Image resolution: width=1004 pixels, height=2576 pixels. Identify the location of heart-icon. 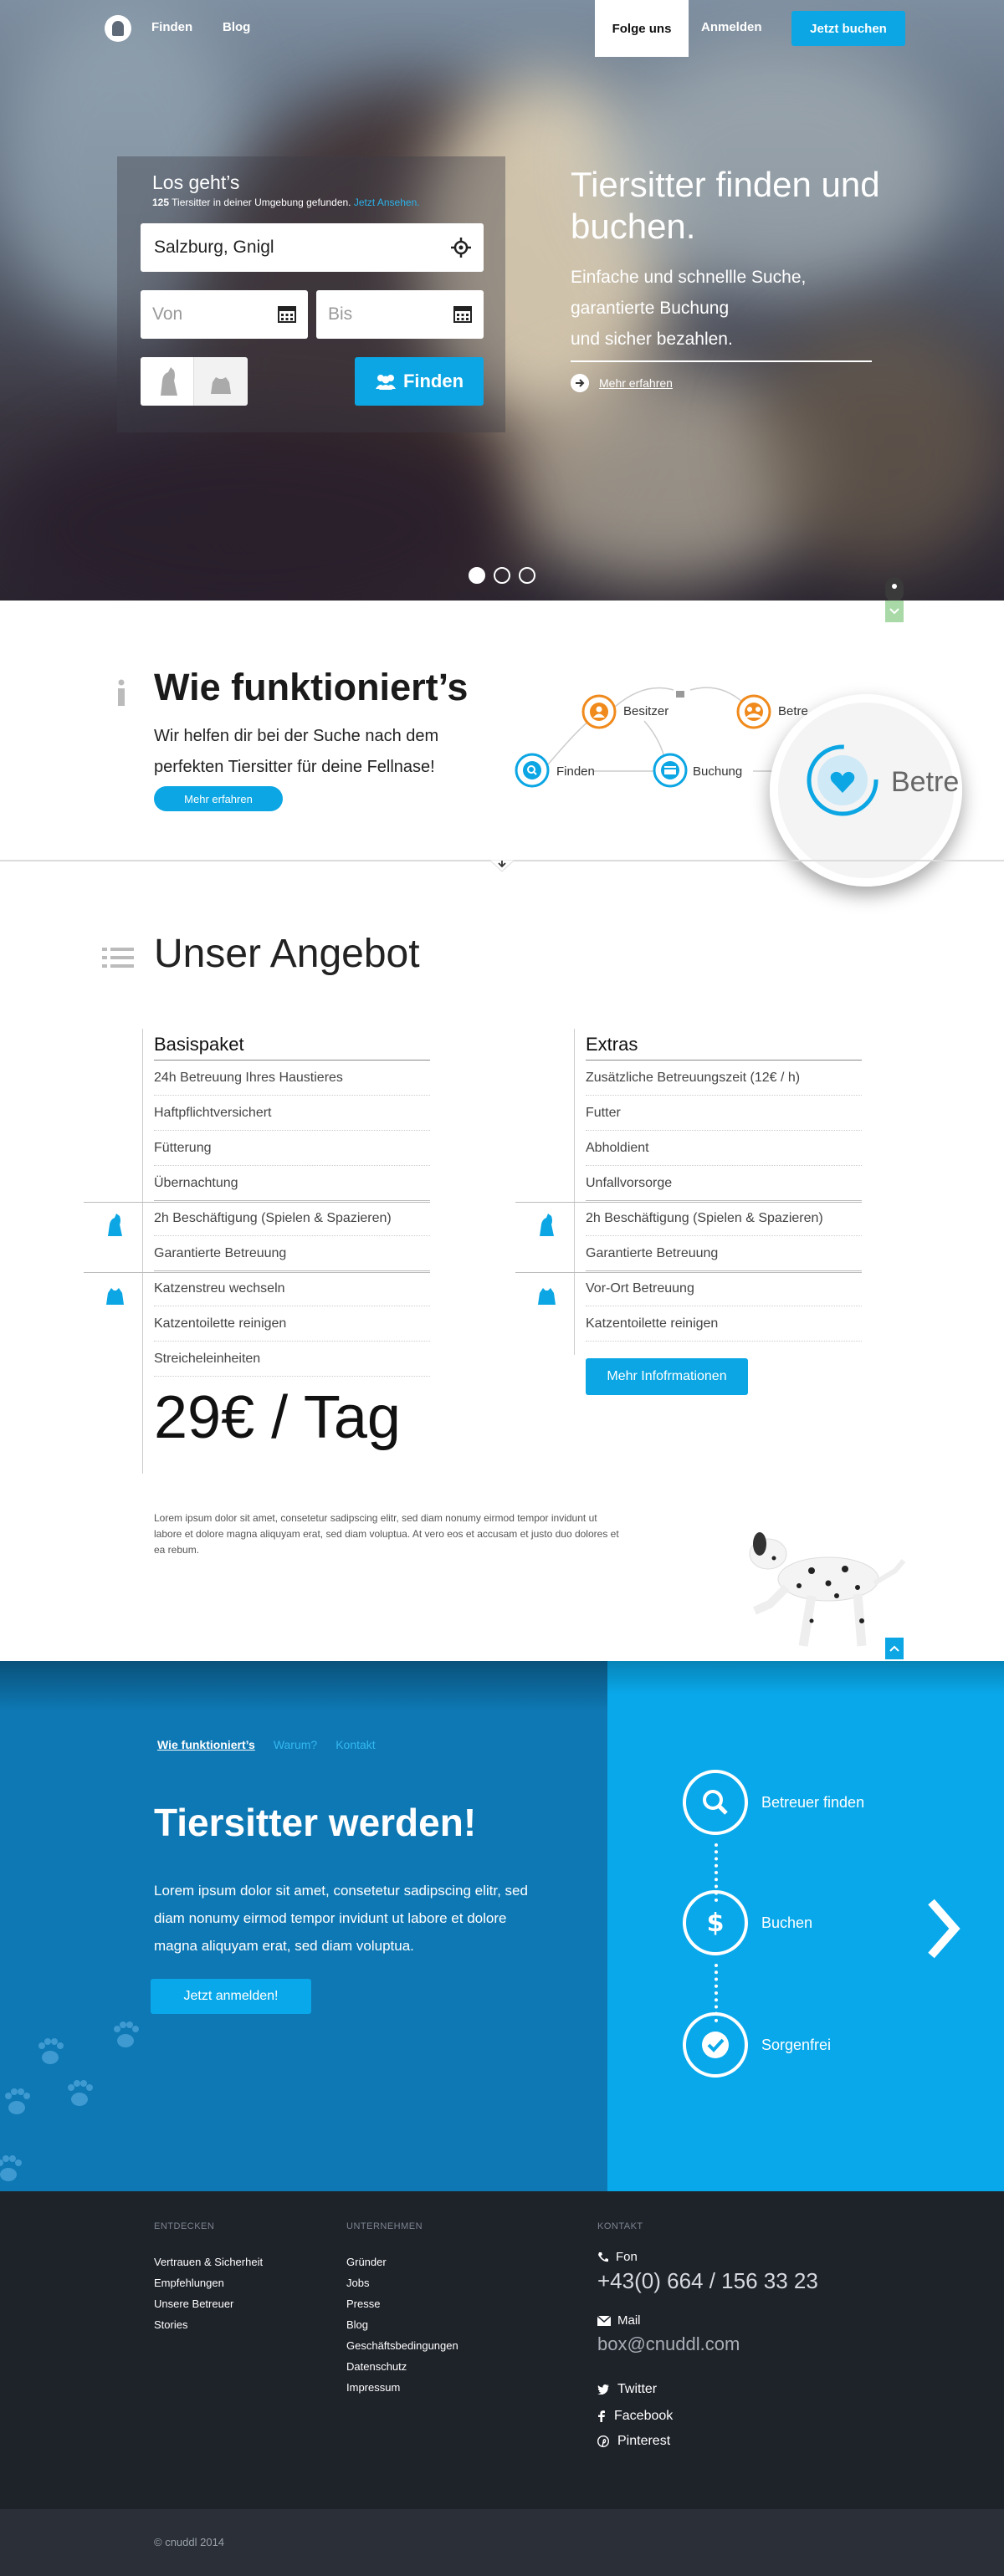
(842, 780).